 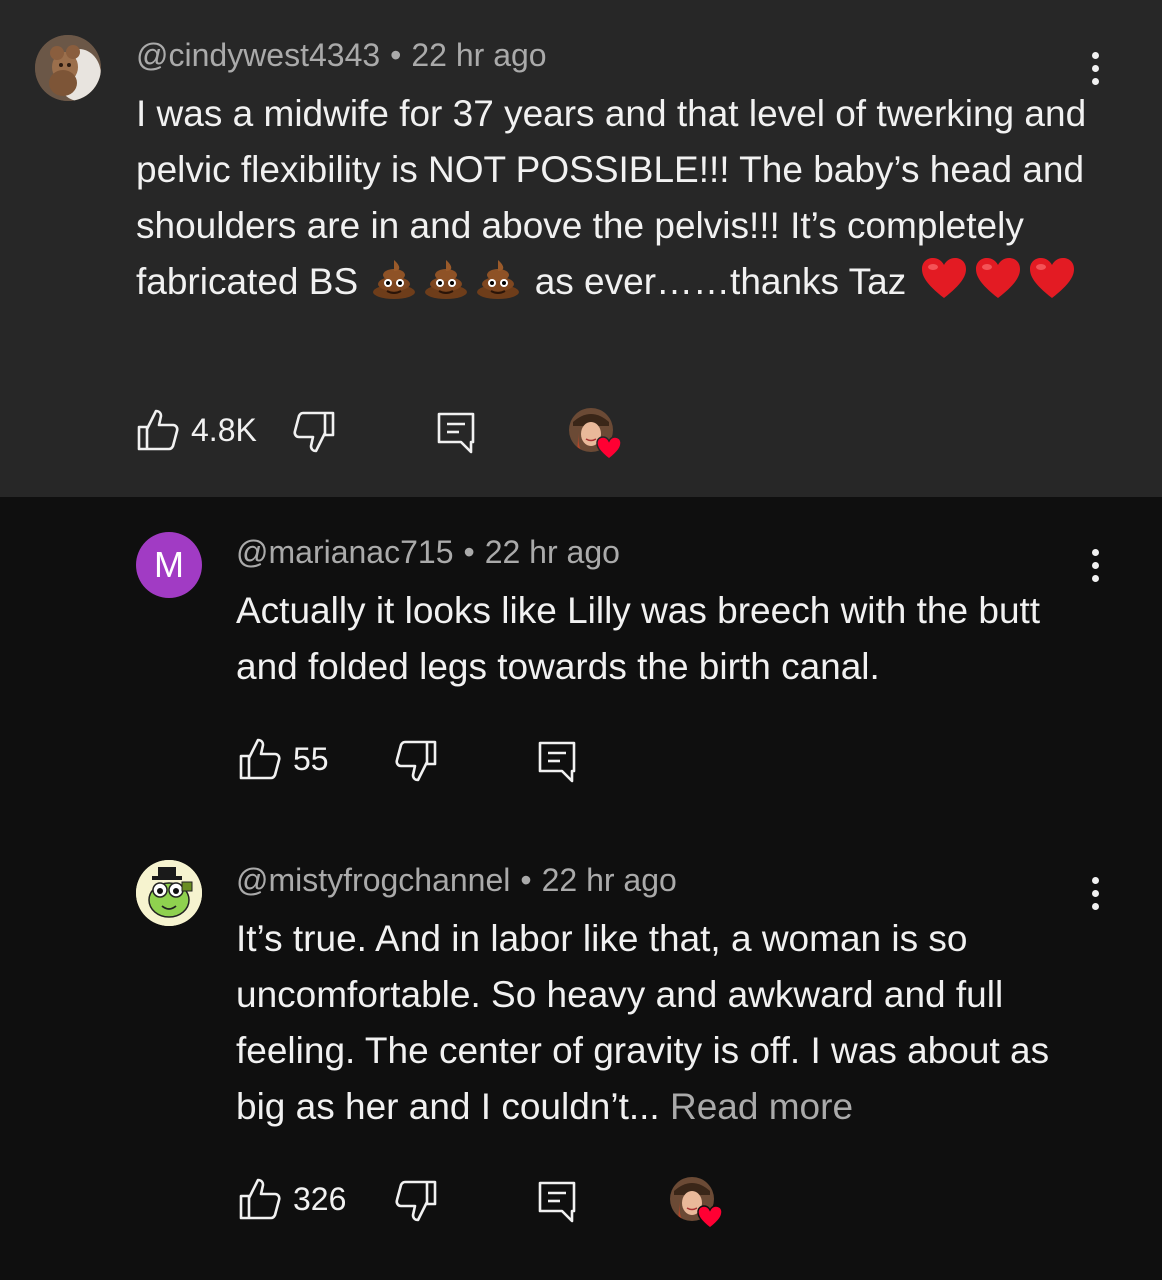 I want to click on comment-meta: @mistyfrogchannel • 22 hr ago, so click(x=456, y=880).